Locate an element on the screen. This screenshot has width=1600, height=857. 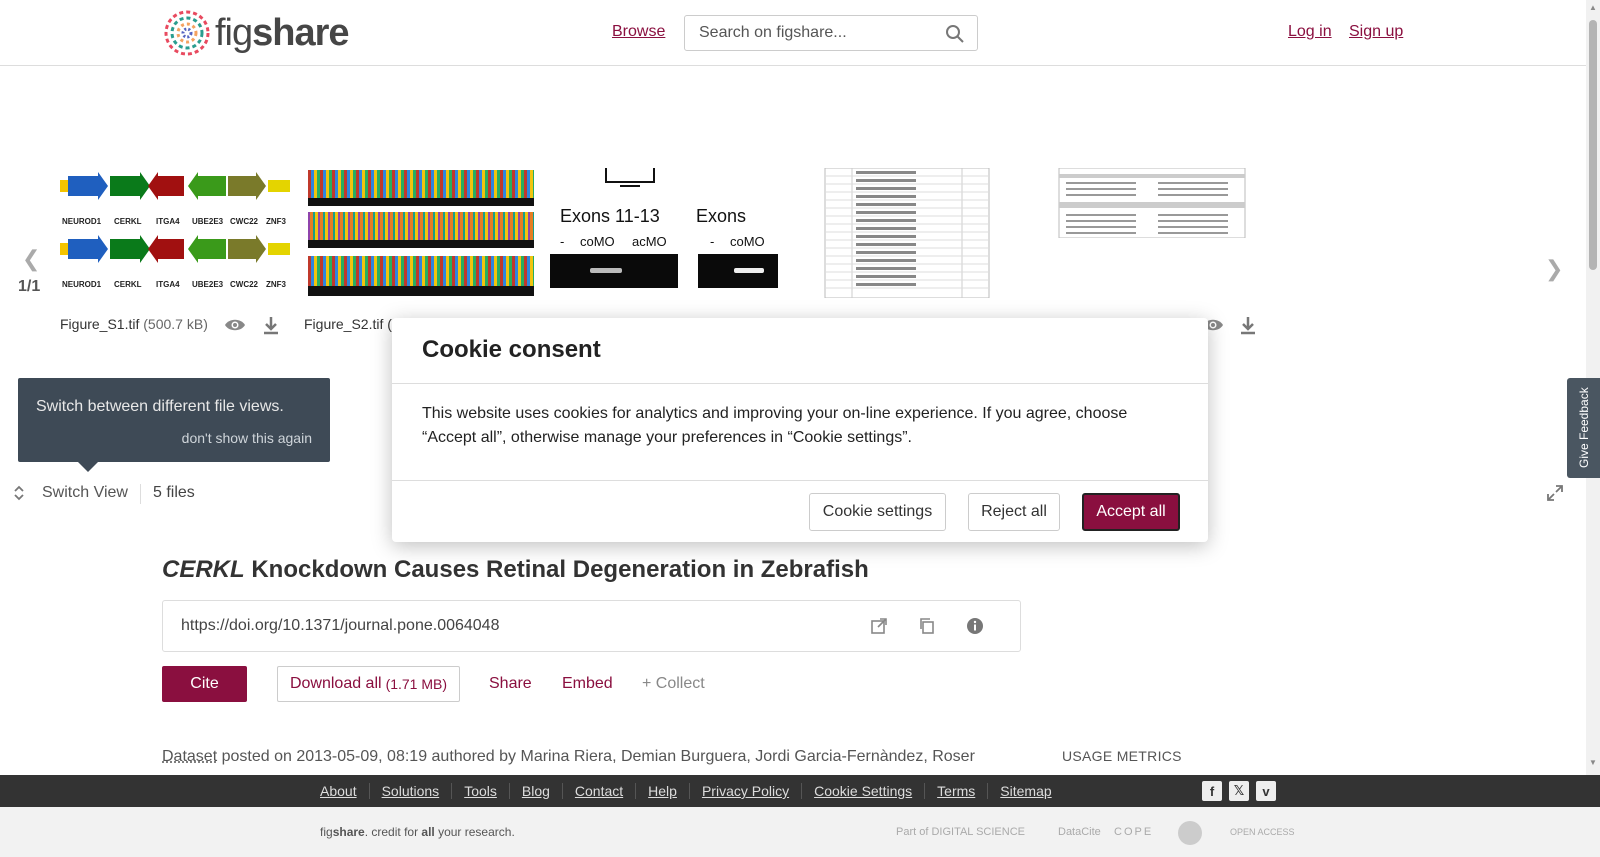
footer-link-sitemap: Sitemap is located at coordinates (1025, 791).